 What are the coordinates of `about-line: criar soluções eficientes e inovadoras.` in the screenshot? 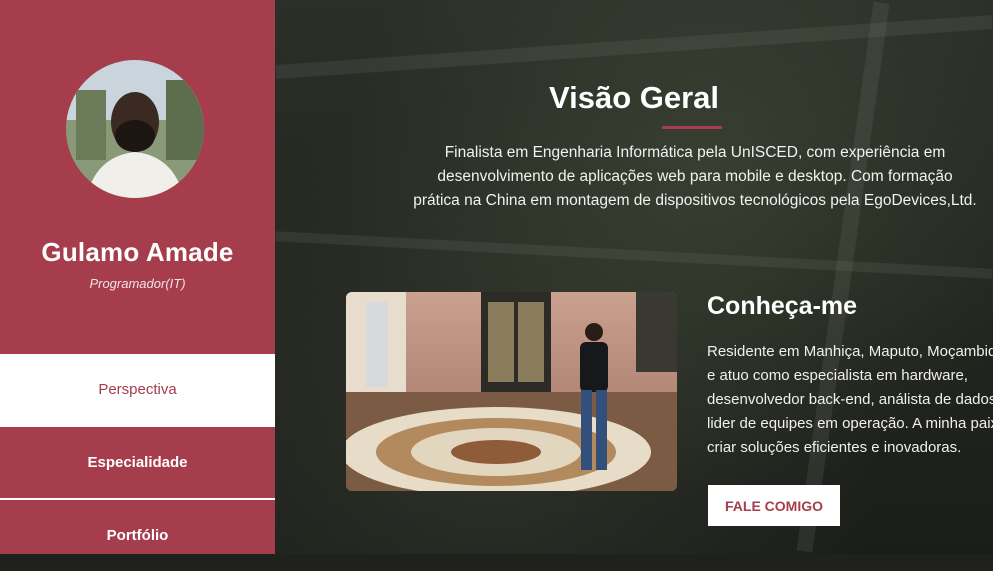 It's located at (834, 447).